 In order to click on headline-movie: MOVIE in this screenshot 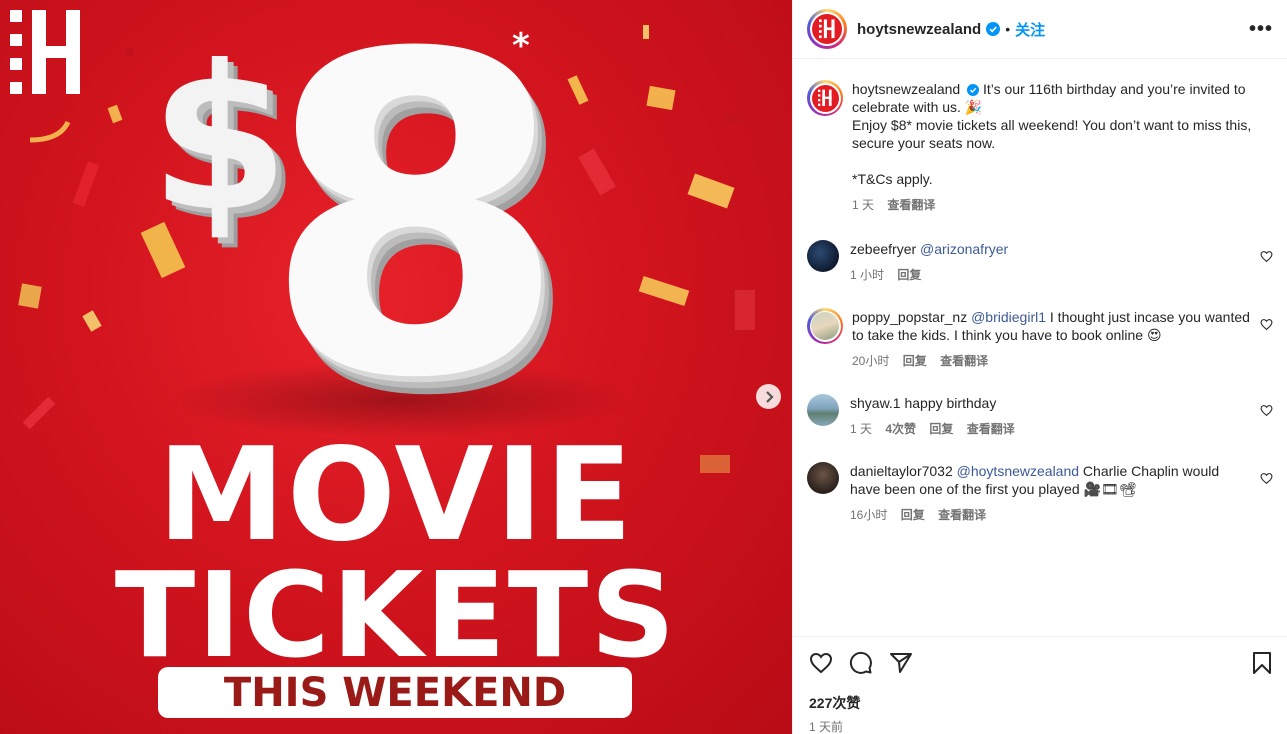, I will do `click(396, 495)`.